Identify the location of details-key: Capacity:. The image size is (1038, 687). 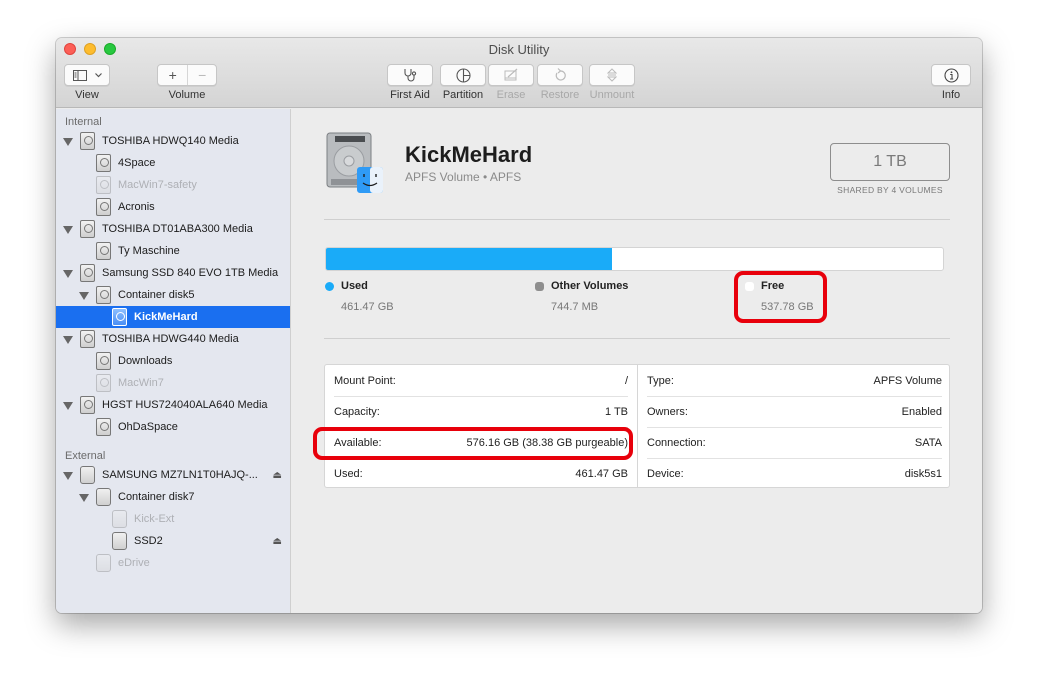
(357, 412).